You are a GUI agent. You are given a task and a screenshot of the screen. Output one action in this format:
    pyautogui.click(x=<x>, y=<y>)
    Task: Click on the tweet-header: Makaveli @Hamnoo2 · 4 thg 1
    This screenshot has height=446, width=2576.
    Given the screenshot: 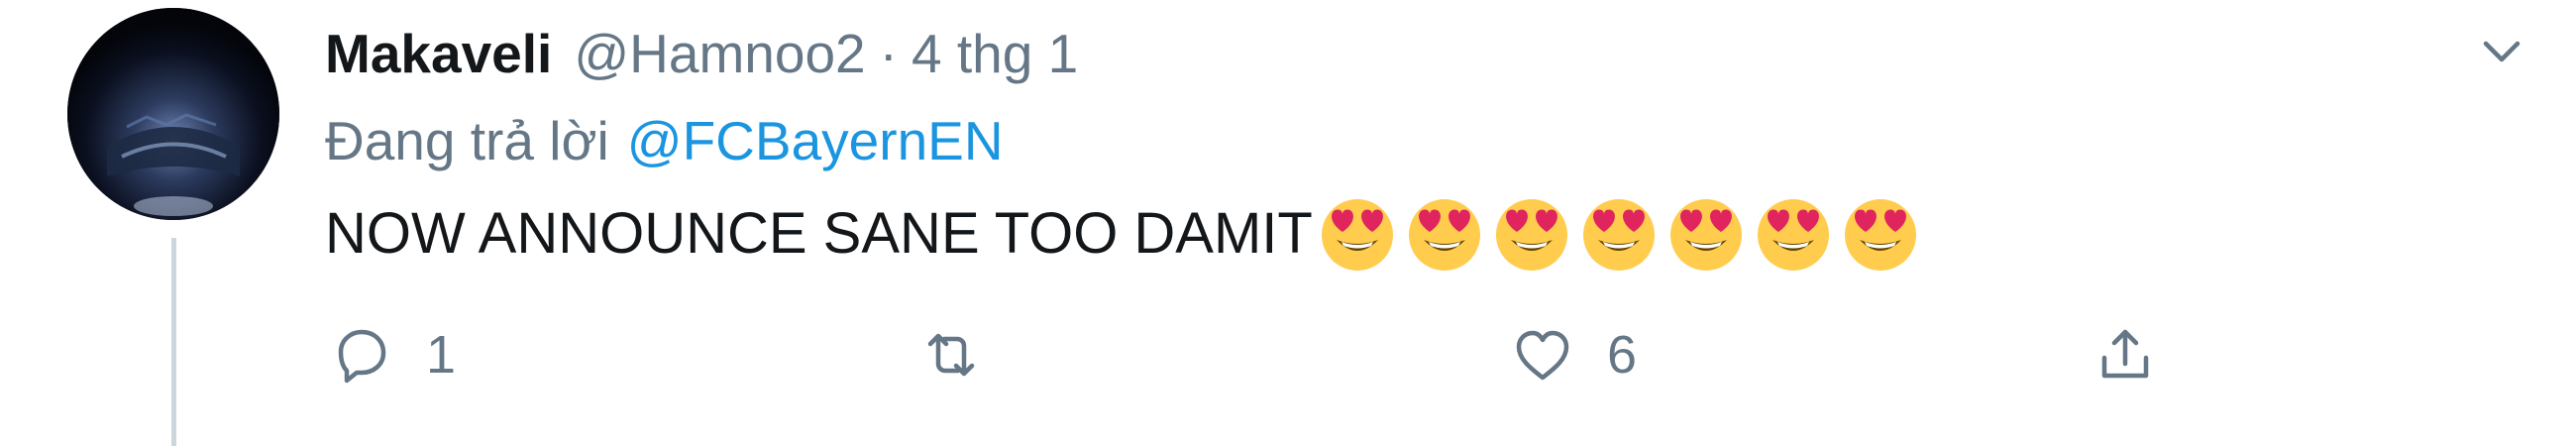 What is the action you would take?
    pyautogui.click(x=701, y=54)
    